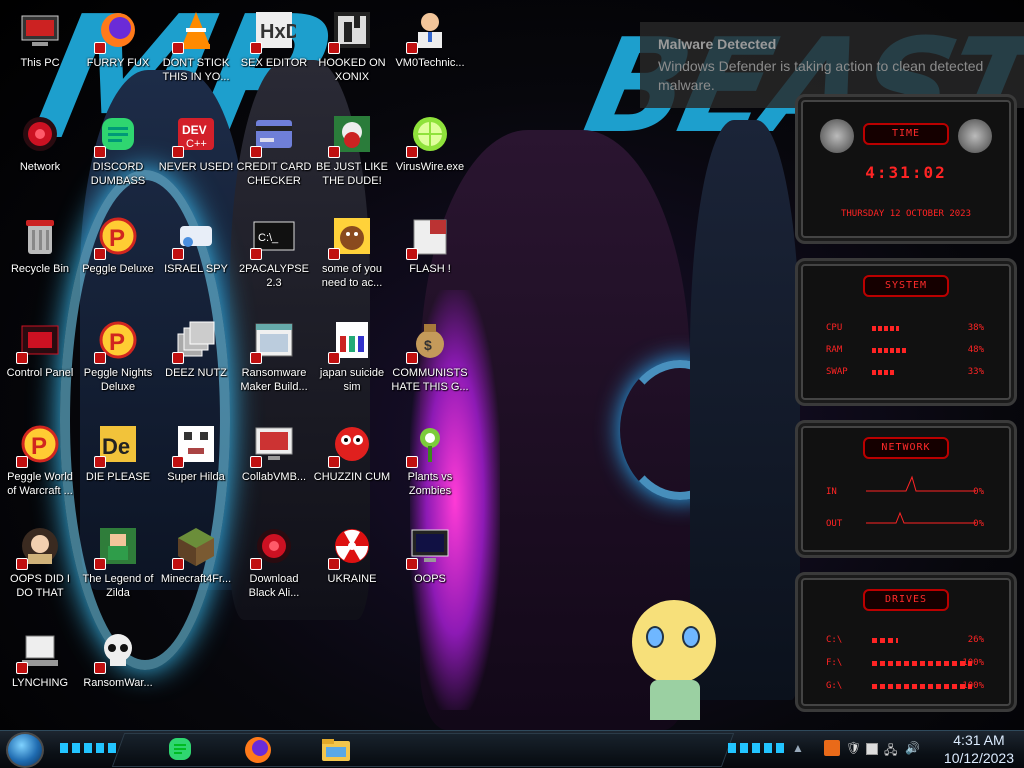  What do you see at coordinates (196, 158) in the screenshot?
I see `desktop-icon: DEV C++ NEVER USED!` at bounding box center [196, 158].